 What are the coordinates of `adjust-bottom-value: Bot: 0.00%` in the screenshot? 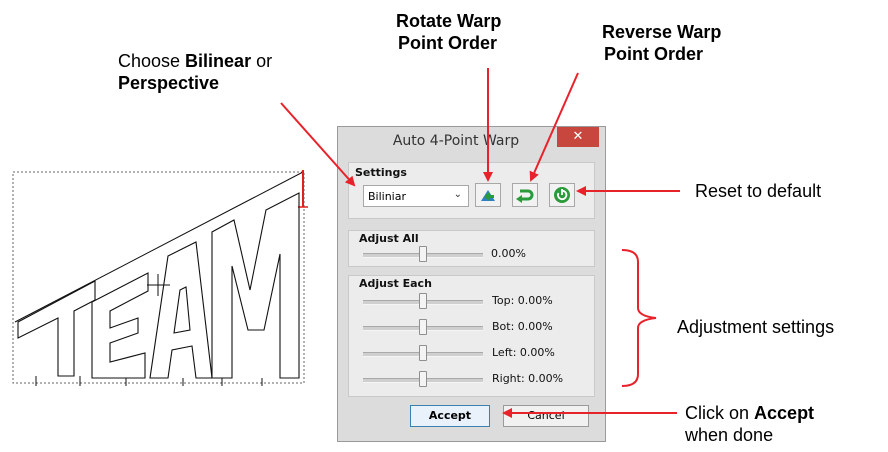 It's located at (522, 326).